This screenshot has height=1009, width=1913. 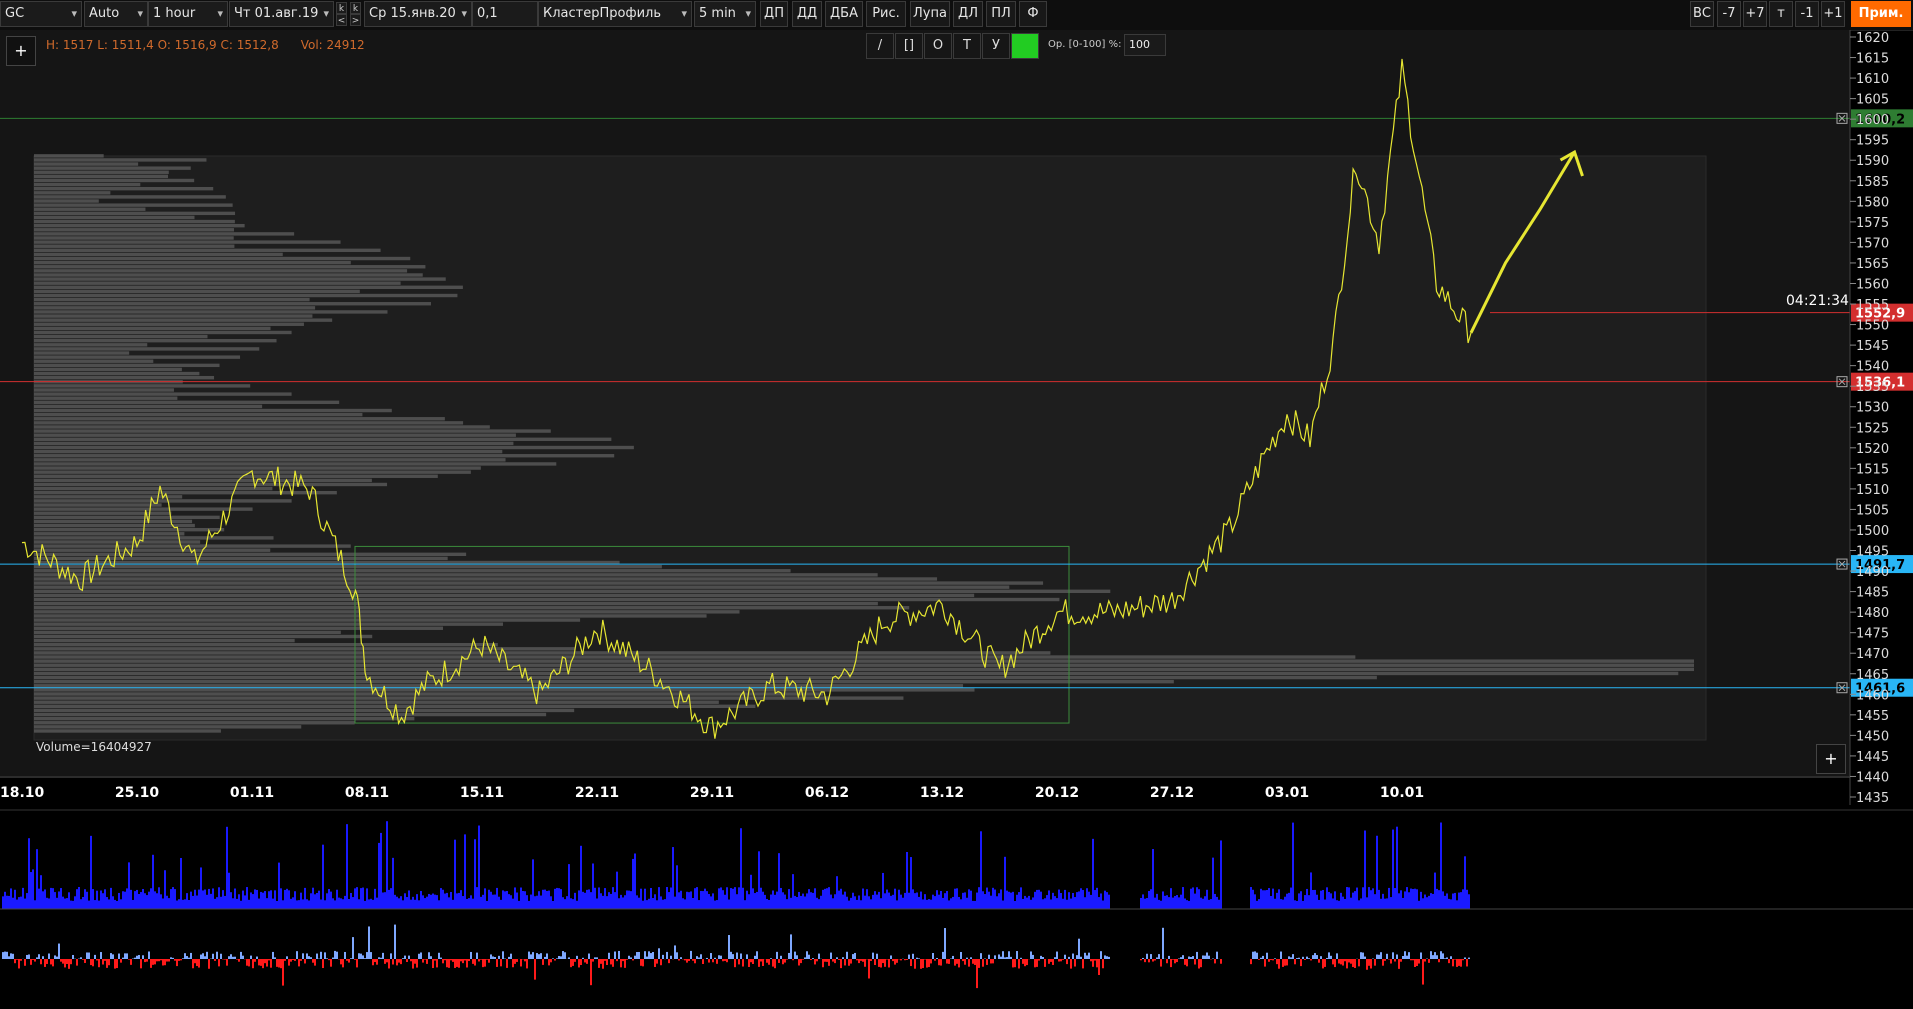 I want to click on opacity-input: 100, so click(x=1145, y=45).